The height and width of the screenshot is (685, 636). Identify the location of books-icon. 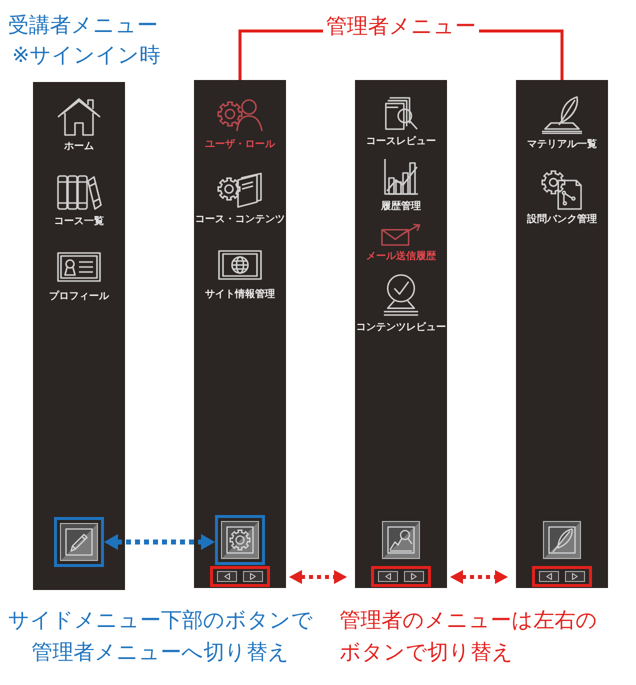
(79, 192).